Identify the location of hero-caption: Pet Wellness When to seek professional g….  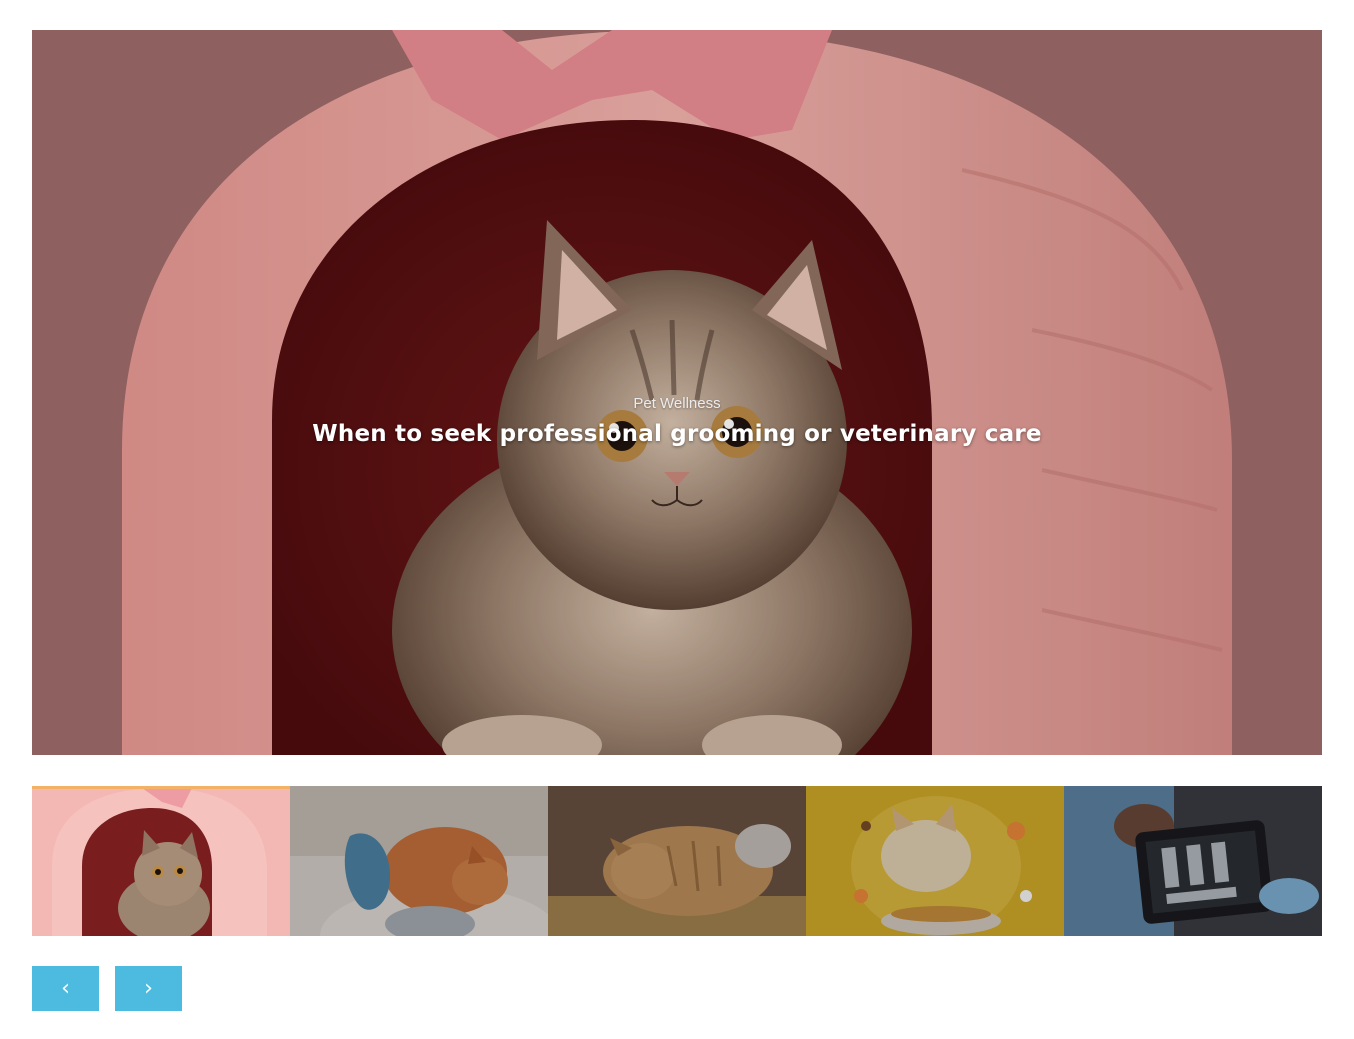
(677, 421).